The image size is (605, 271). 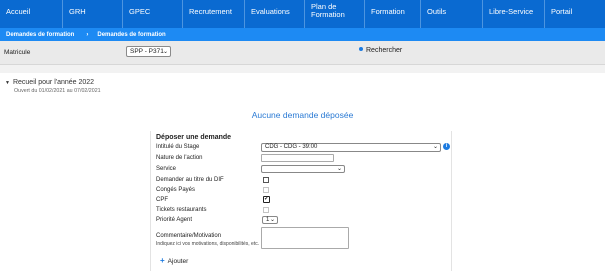 What do you see at coordinates (393, 14) in the screenshot?
I see `nav-item-formation: Formation` at bounding box center [393, 14].